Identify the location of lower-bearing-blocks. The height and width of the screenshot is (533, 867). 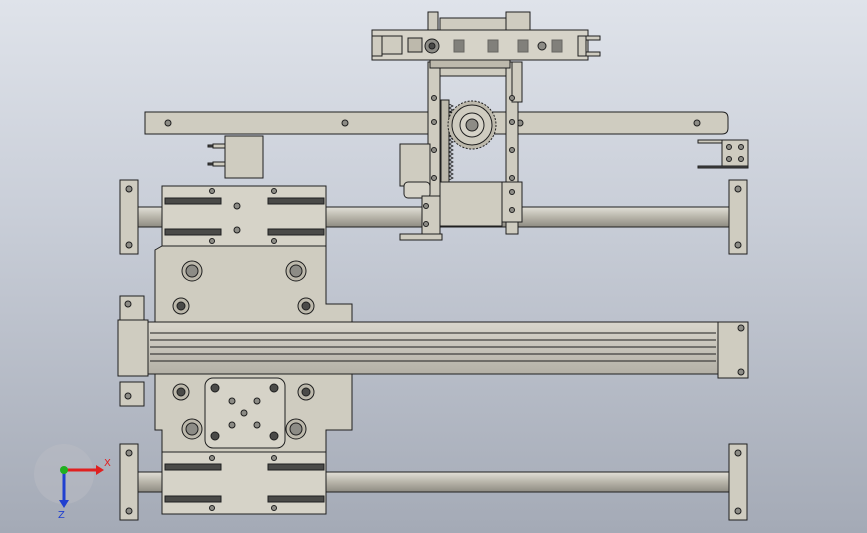
(244, 483).